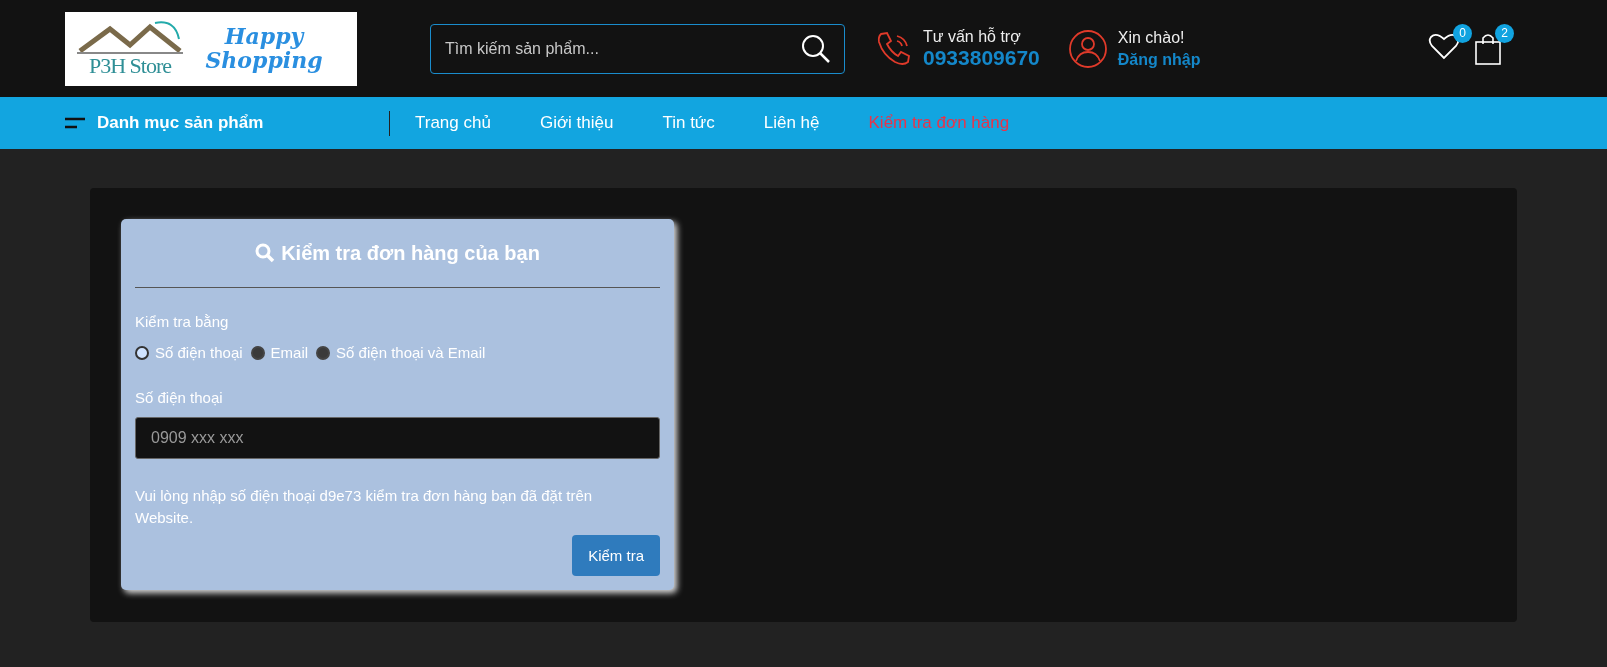  Describe the element at coordinates (180, 123) in the screenshot. I see `category-menu-label: Danh mục sản phẩm` at that location.